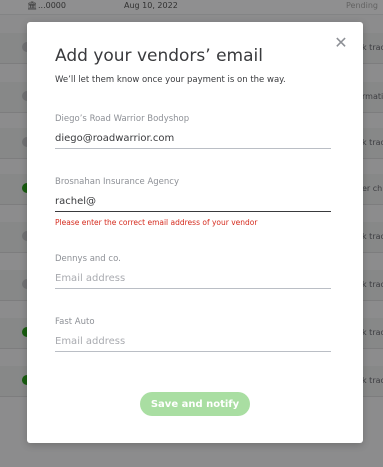  I want to click on save-and-notify-button: Save and notify, so click(195, 404).